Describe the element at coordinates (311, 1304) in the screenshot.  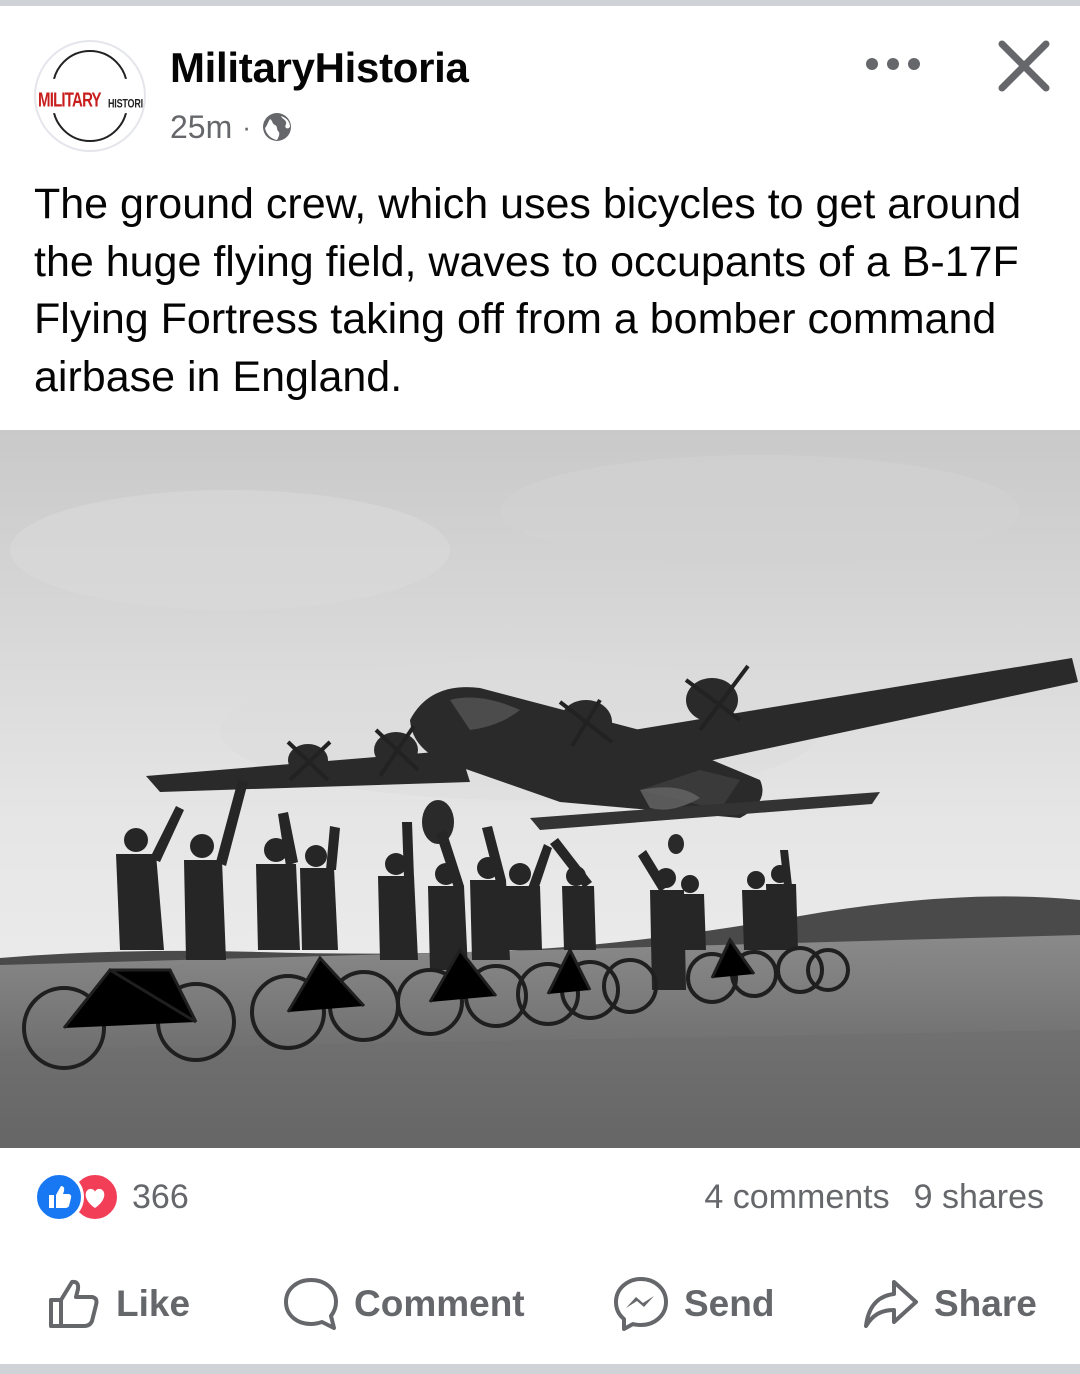
I see `comment-bubble-icon` at that location.